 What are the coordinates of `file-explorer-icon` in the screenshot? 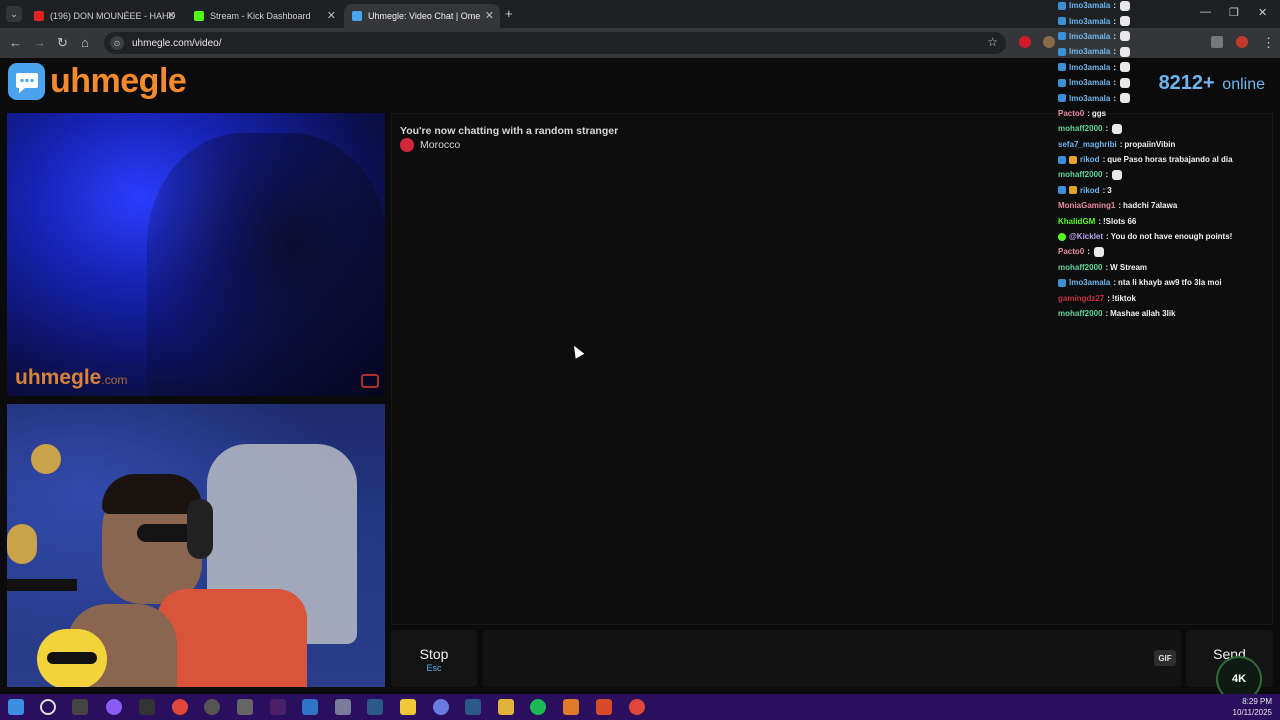 It's located at (408, 707).